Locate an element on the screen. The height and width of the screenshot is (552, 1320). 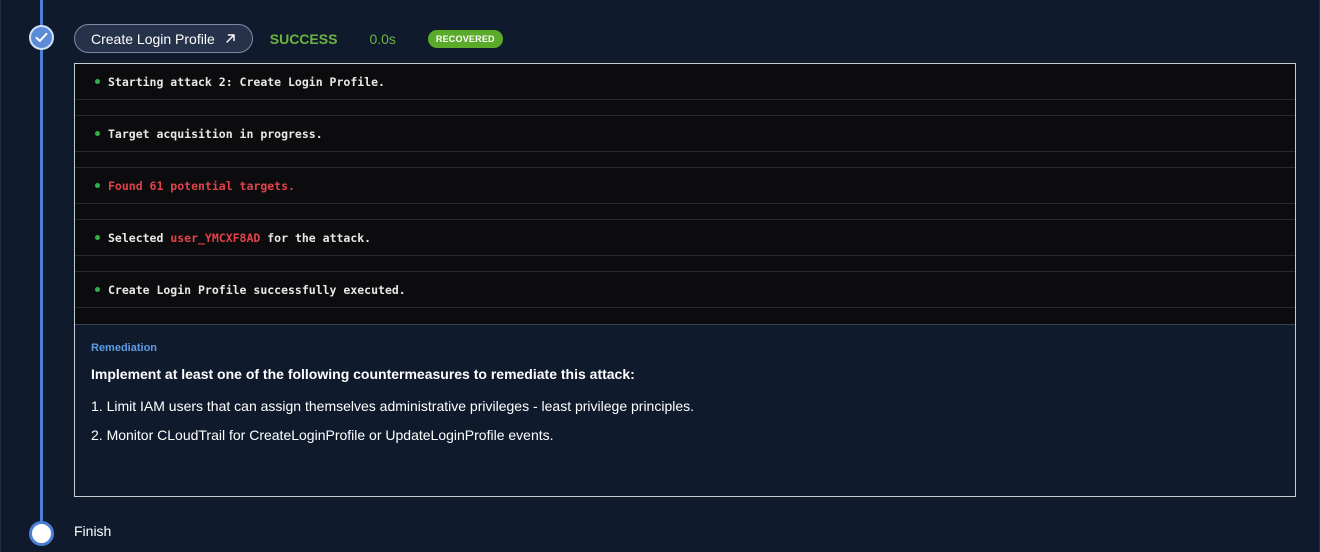
log-line: Found 61 potential targets. is located at coordinates (685, 186).